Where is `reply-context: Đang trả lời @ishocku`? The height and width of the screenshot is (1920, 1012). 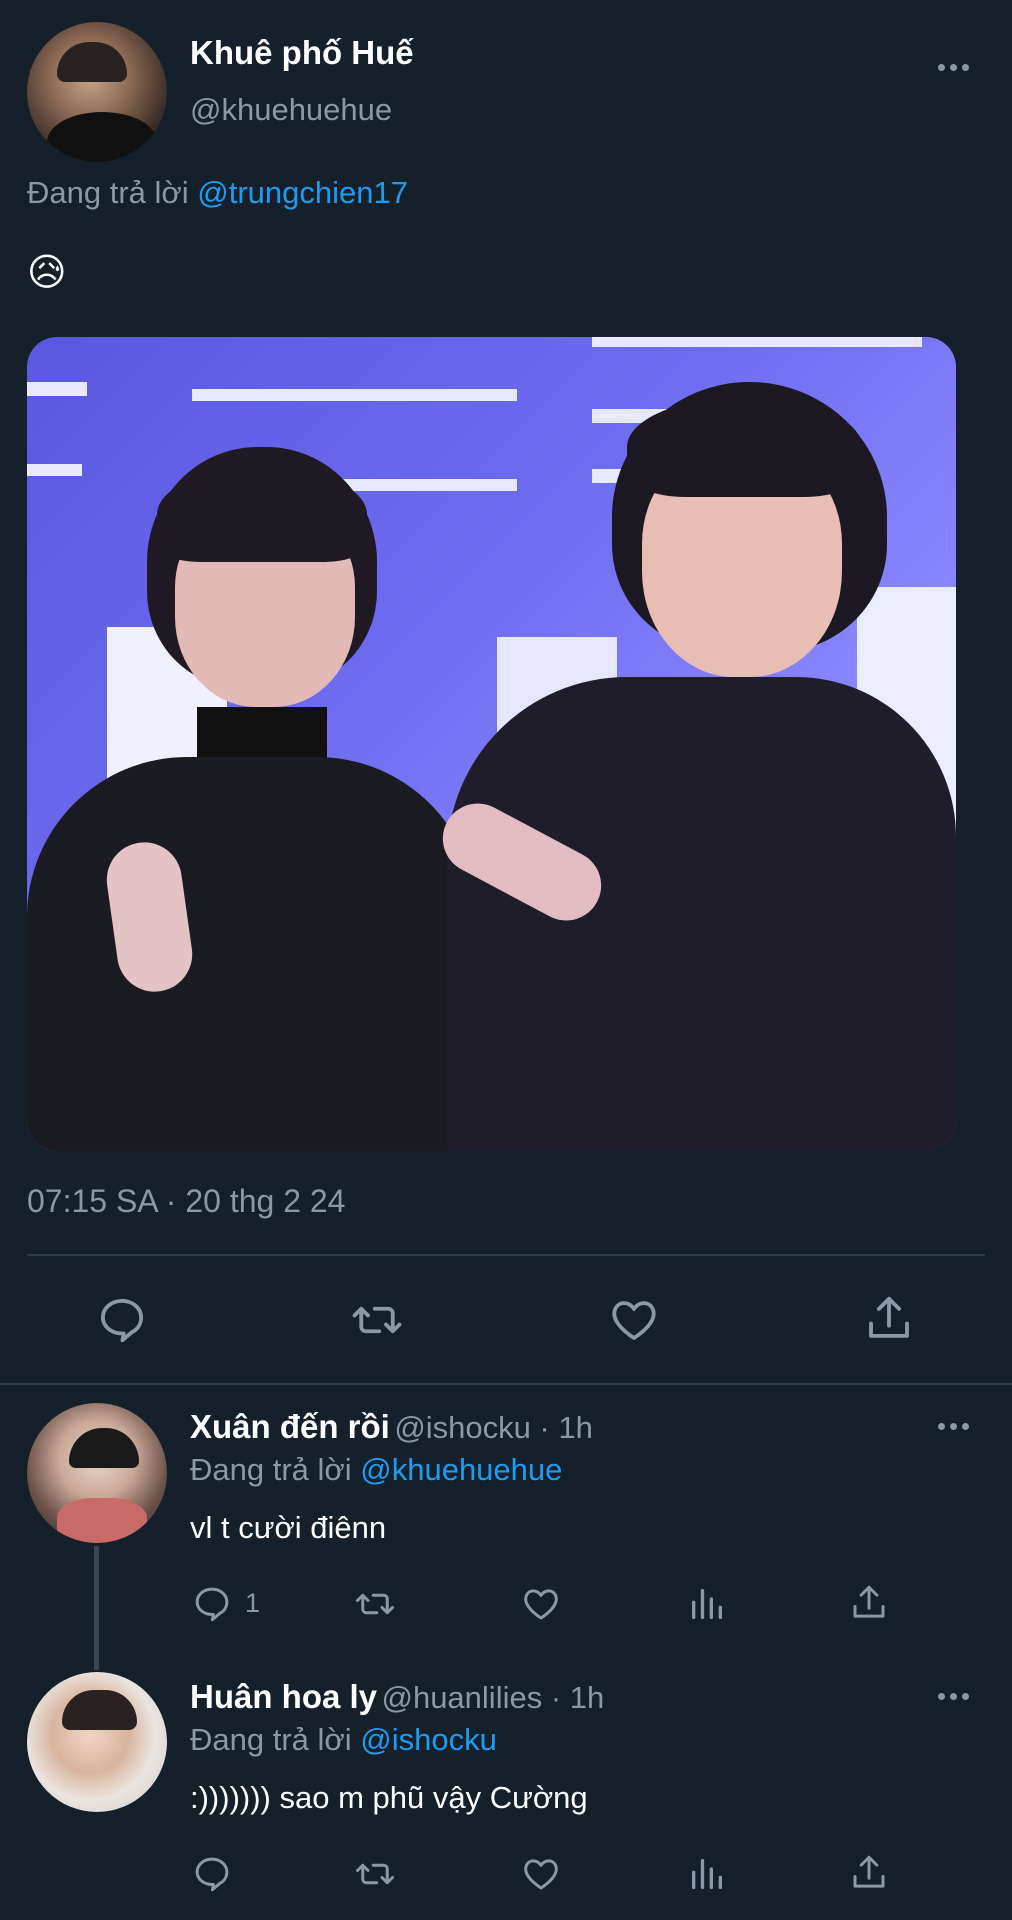 reply-context: Đang trả lời @ishocku is located at coordinates (343, 1740).